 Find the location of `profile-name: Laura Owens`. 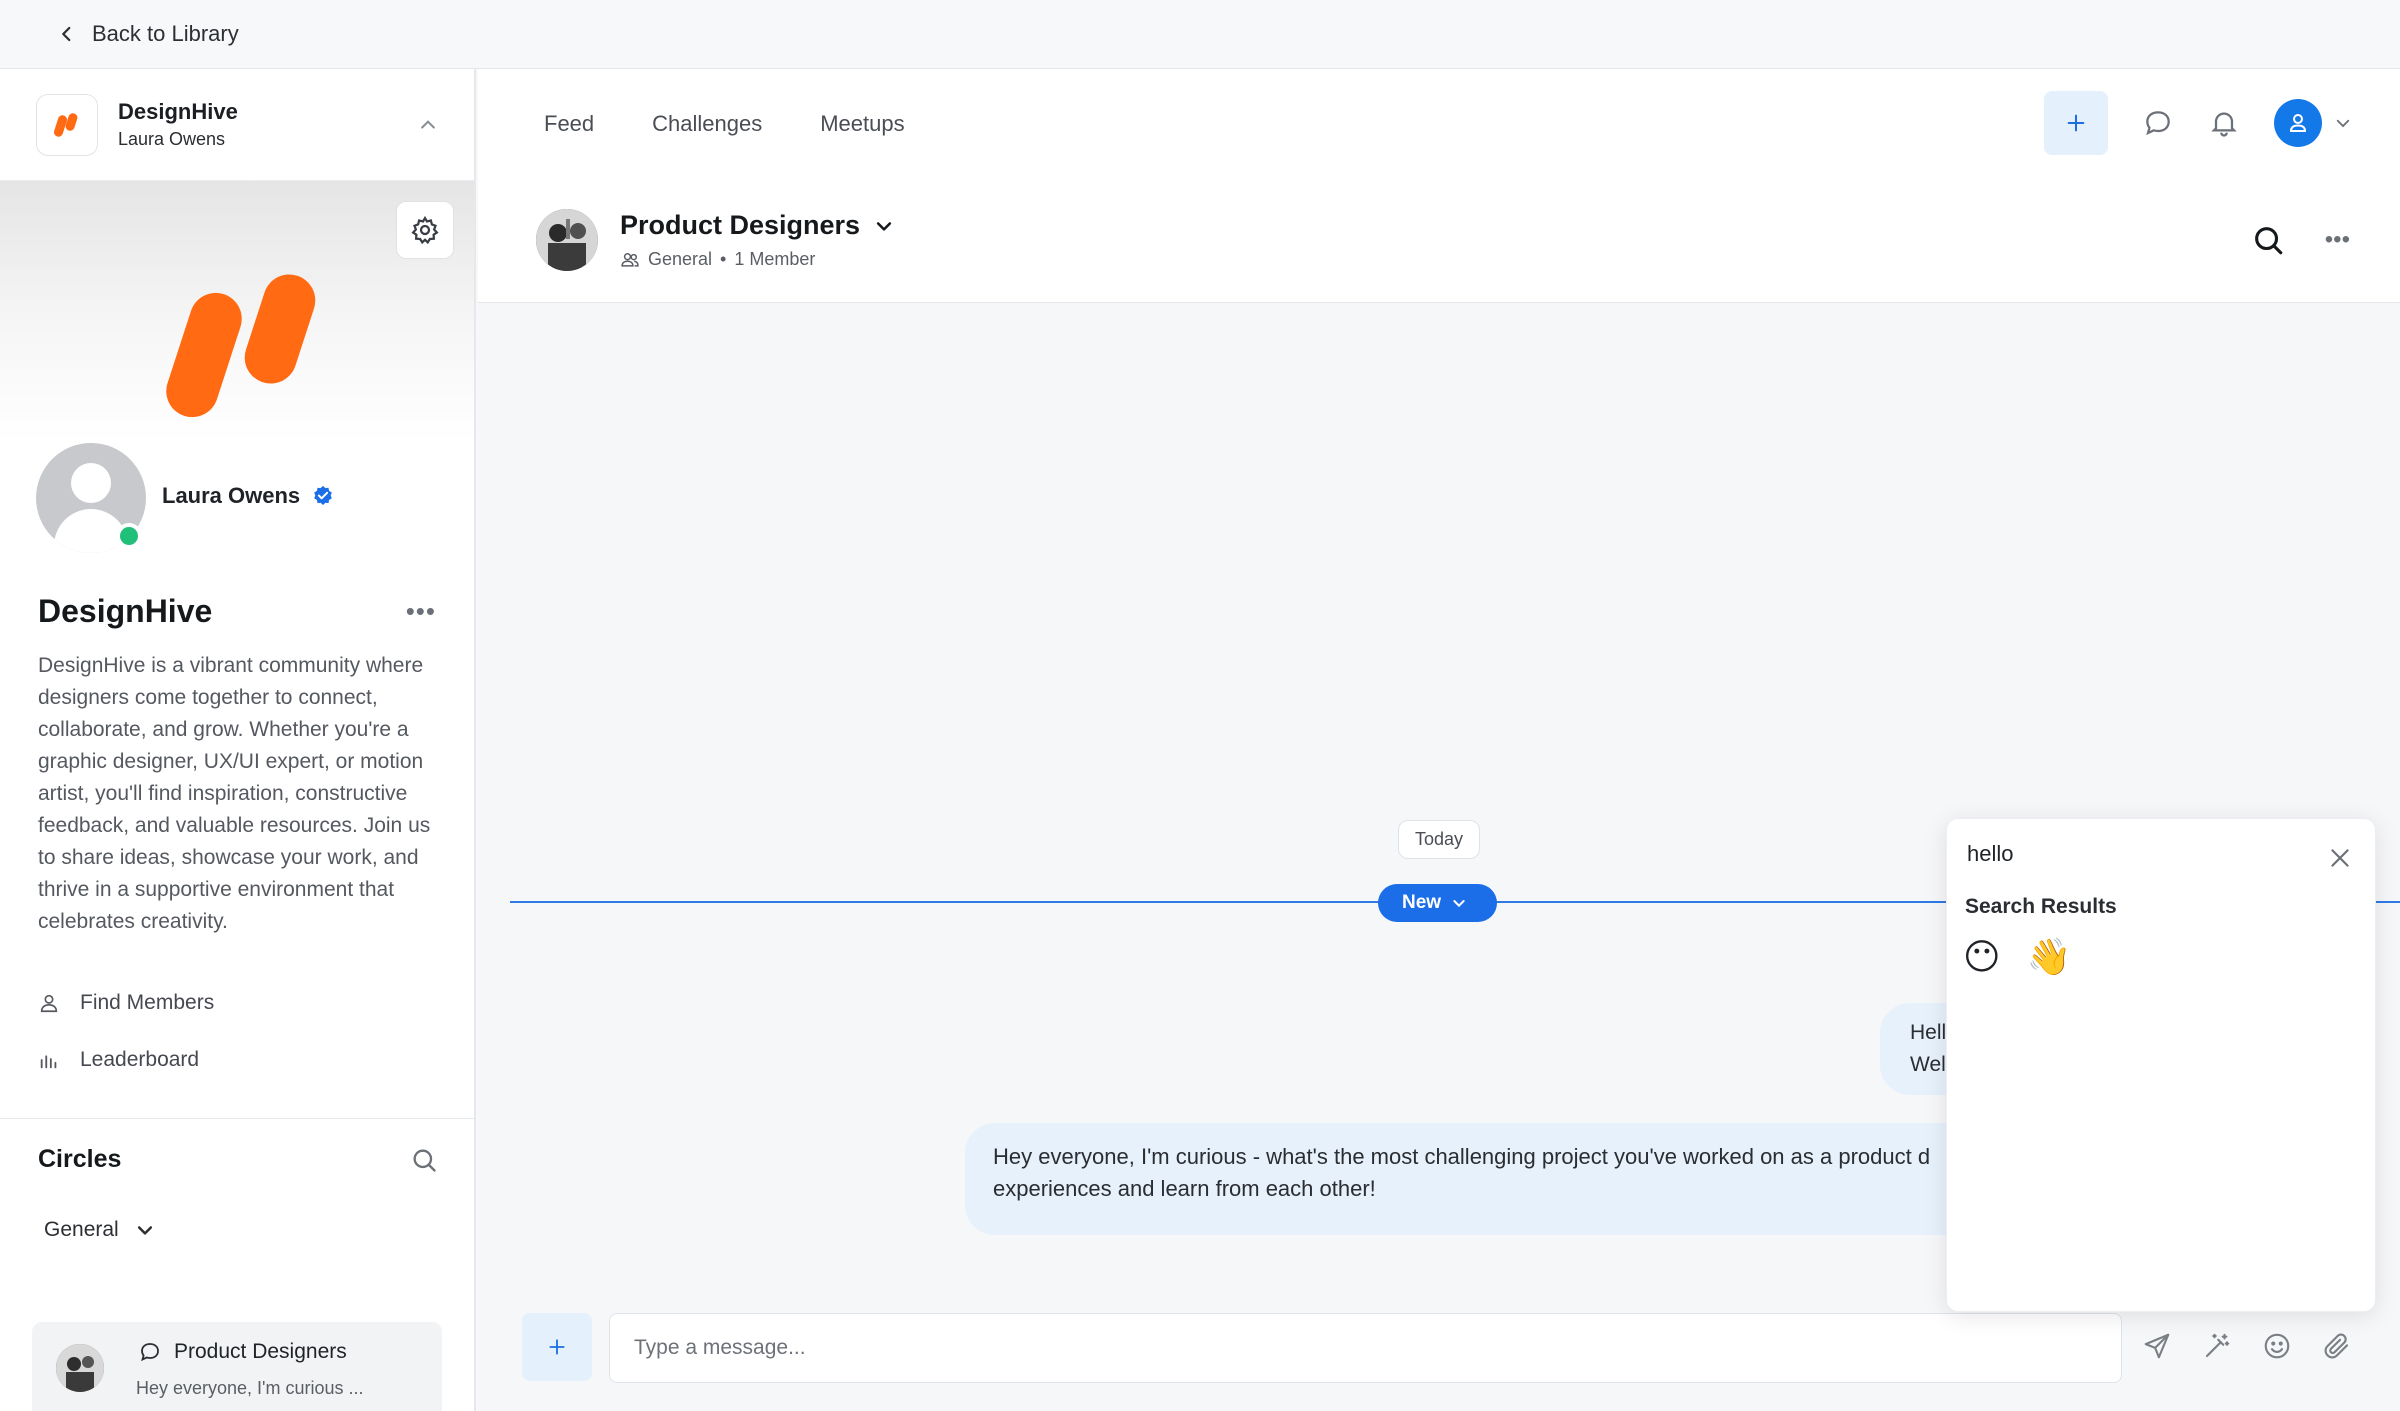

profile-name: Laura Owens is located at coordinates (248, 496).